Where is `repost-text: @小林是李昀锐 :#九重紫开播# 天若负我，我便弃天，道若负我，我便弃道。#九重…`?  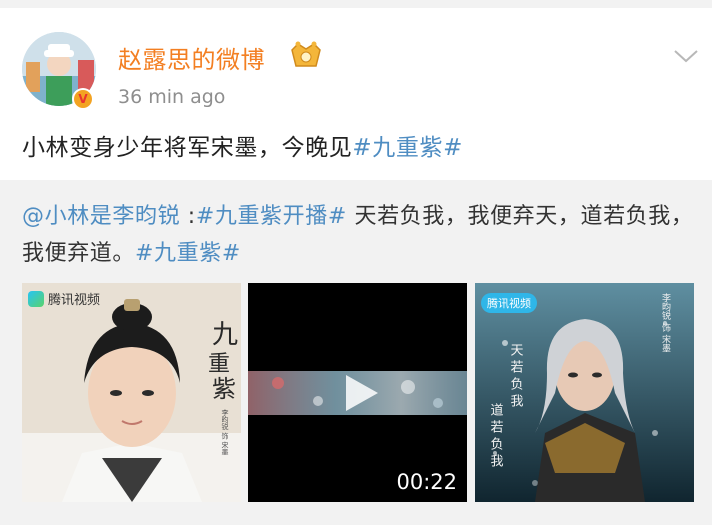
repost-text: @小林是李昀锐 :#九重紫开播# 天若负我，我便弃天，道若负我，我便弃道。#九重… is located at coordinates (360, 235).